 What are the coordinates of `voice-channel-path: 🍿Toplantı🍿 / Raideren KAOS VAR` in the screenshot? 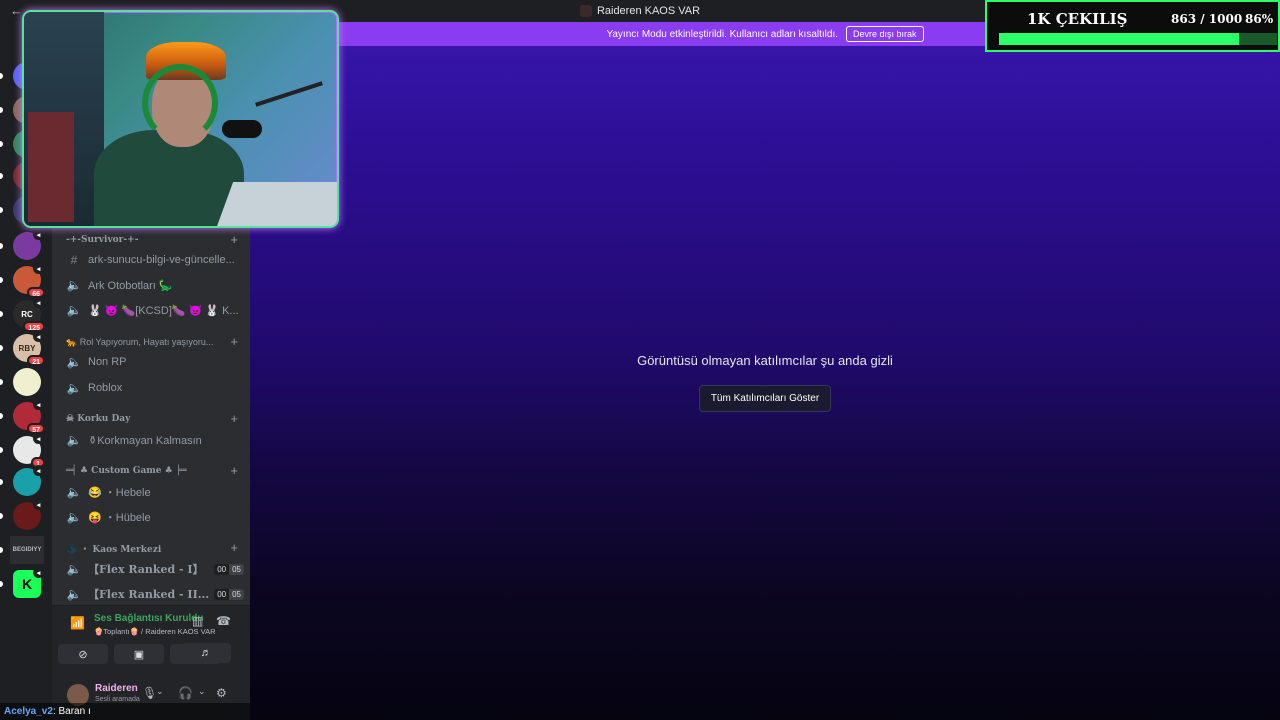 It's located at (155, 631).